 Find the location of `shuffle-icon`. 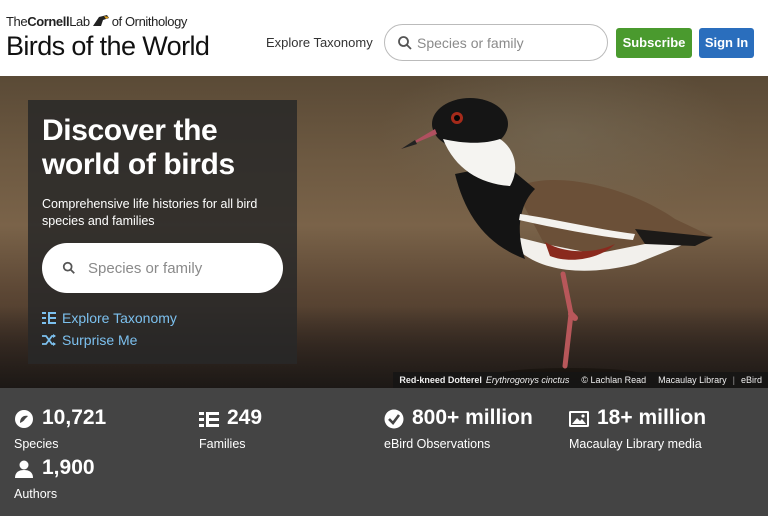

shuffle-icon is located at coordinates (49, 340).